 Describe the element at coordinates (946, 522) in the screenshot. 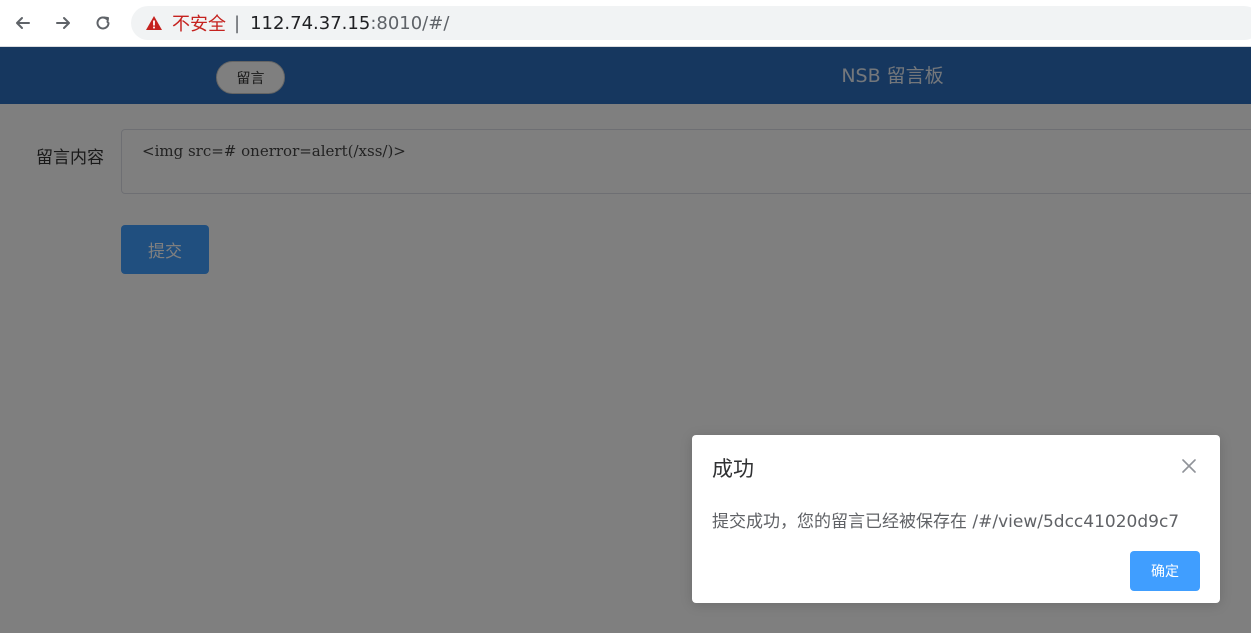

I see `dialog-message: 提交成功，您的留言已经被保存在 /#/view/5dcc41020d9c7` at that location.